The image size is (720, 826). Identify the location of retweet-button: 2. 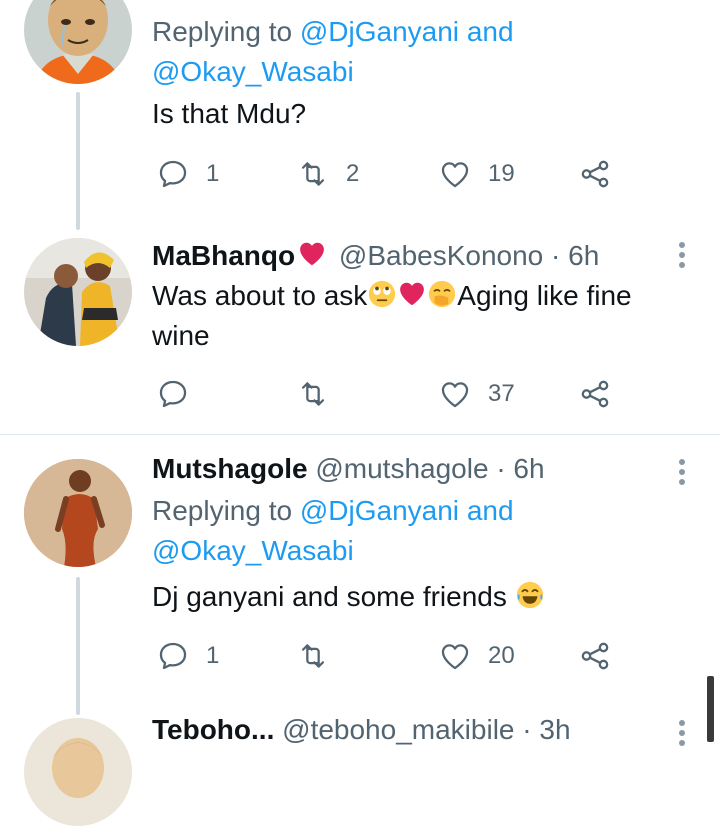
(327, 174).